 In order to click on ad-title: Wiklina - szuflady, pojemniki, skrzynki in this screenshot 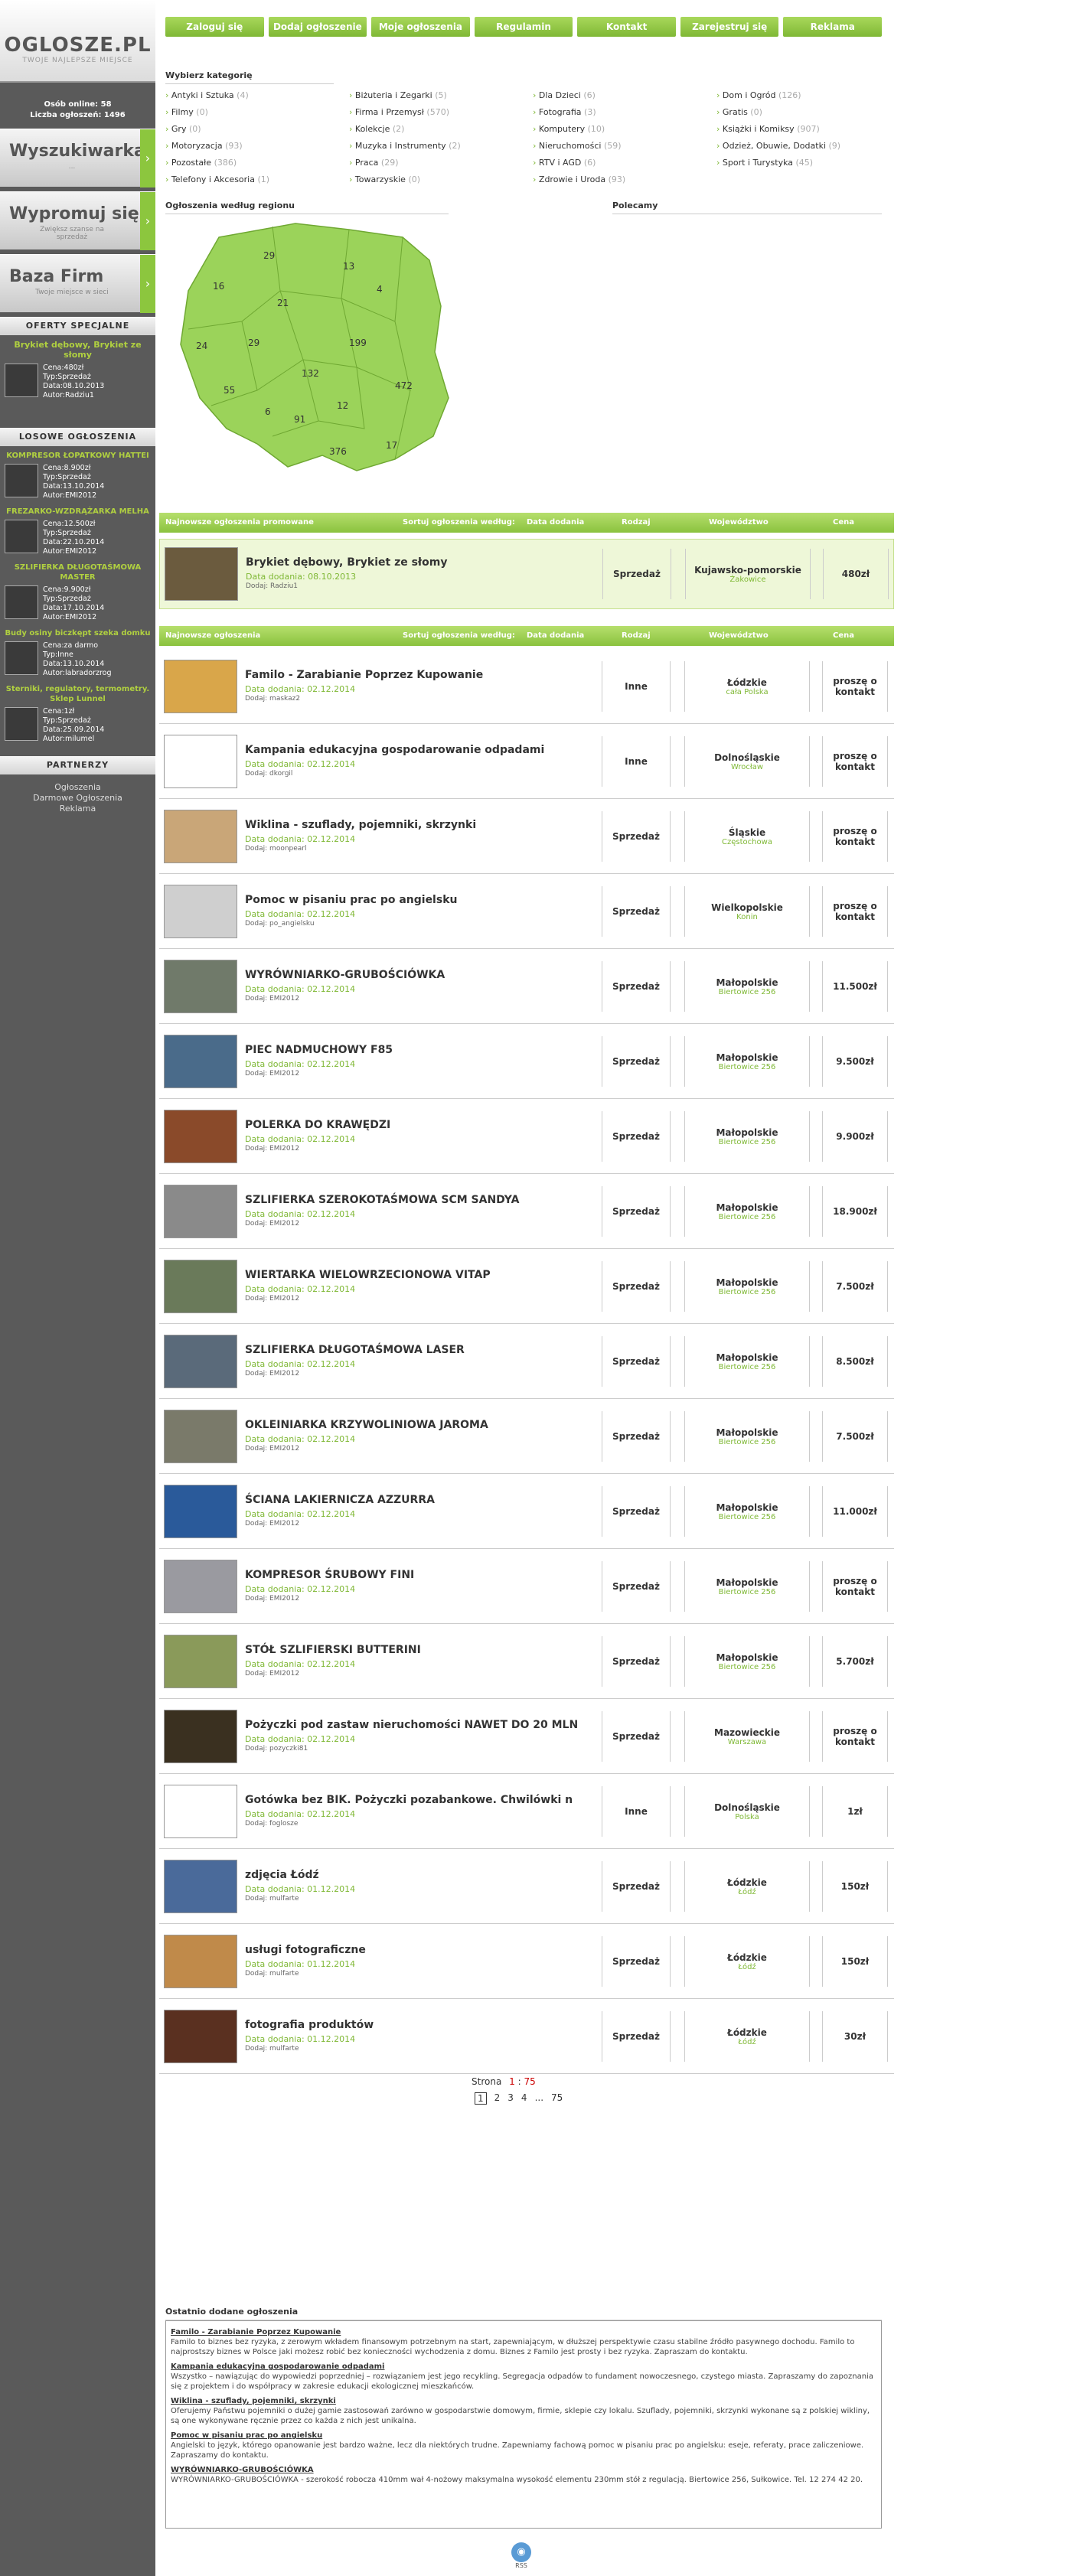, I will do `click(361, 825)`.